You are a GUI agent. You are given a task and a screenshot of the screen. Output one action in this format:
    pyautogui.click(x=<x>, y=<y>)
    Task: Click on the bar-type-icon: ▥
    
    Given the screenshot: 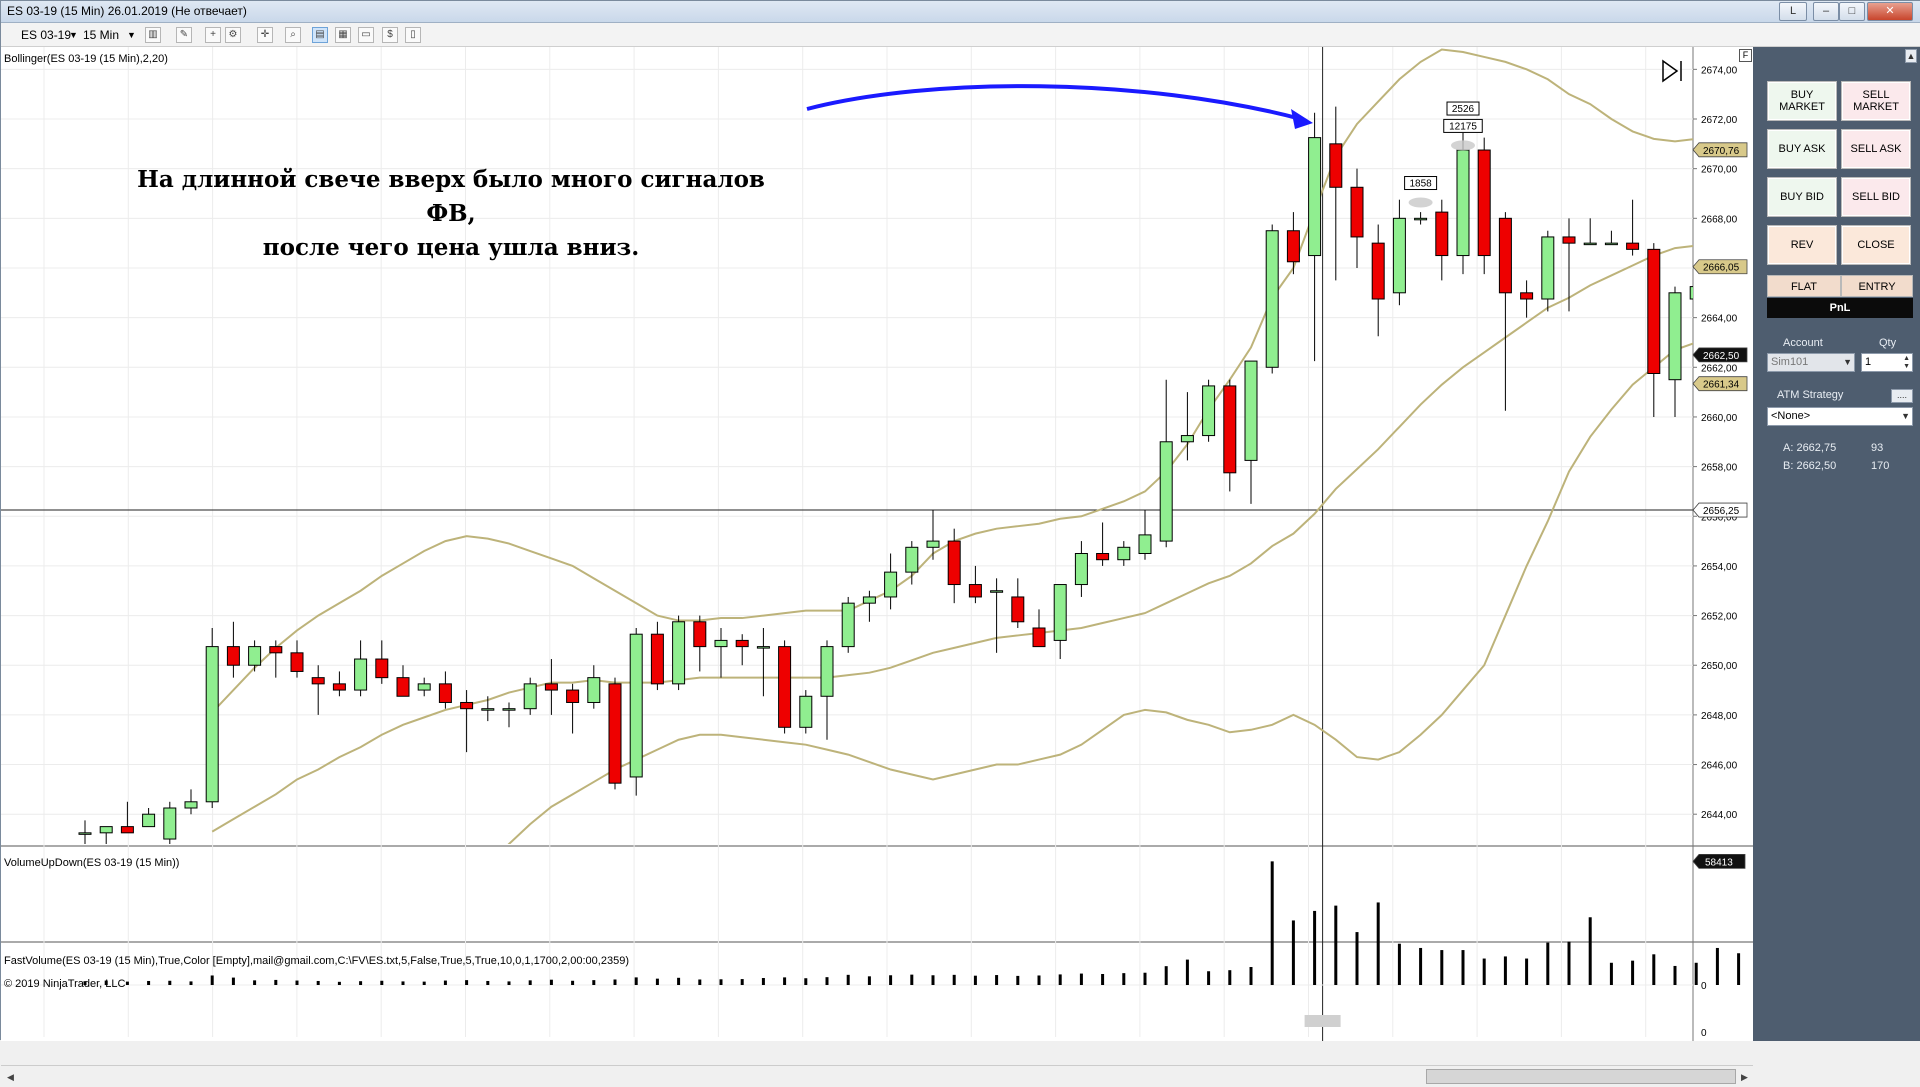 What is the action you would take?
    pyautogui.click(x=153, y=35)
    